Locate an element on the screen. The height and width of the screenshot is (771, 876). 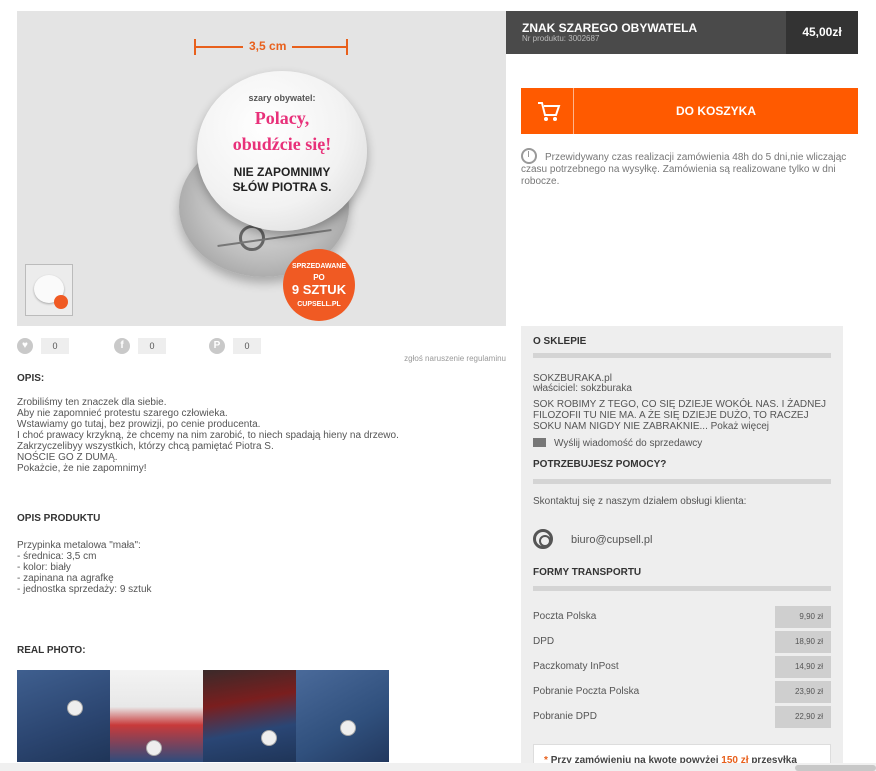
help-heading: POTRZEBUJESZ POMOCY? is located at coordinates (600, 464).